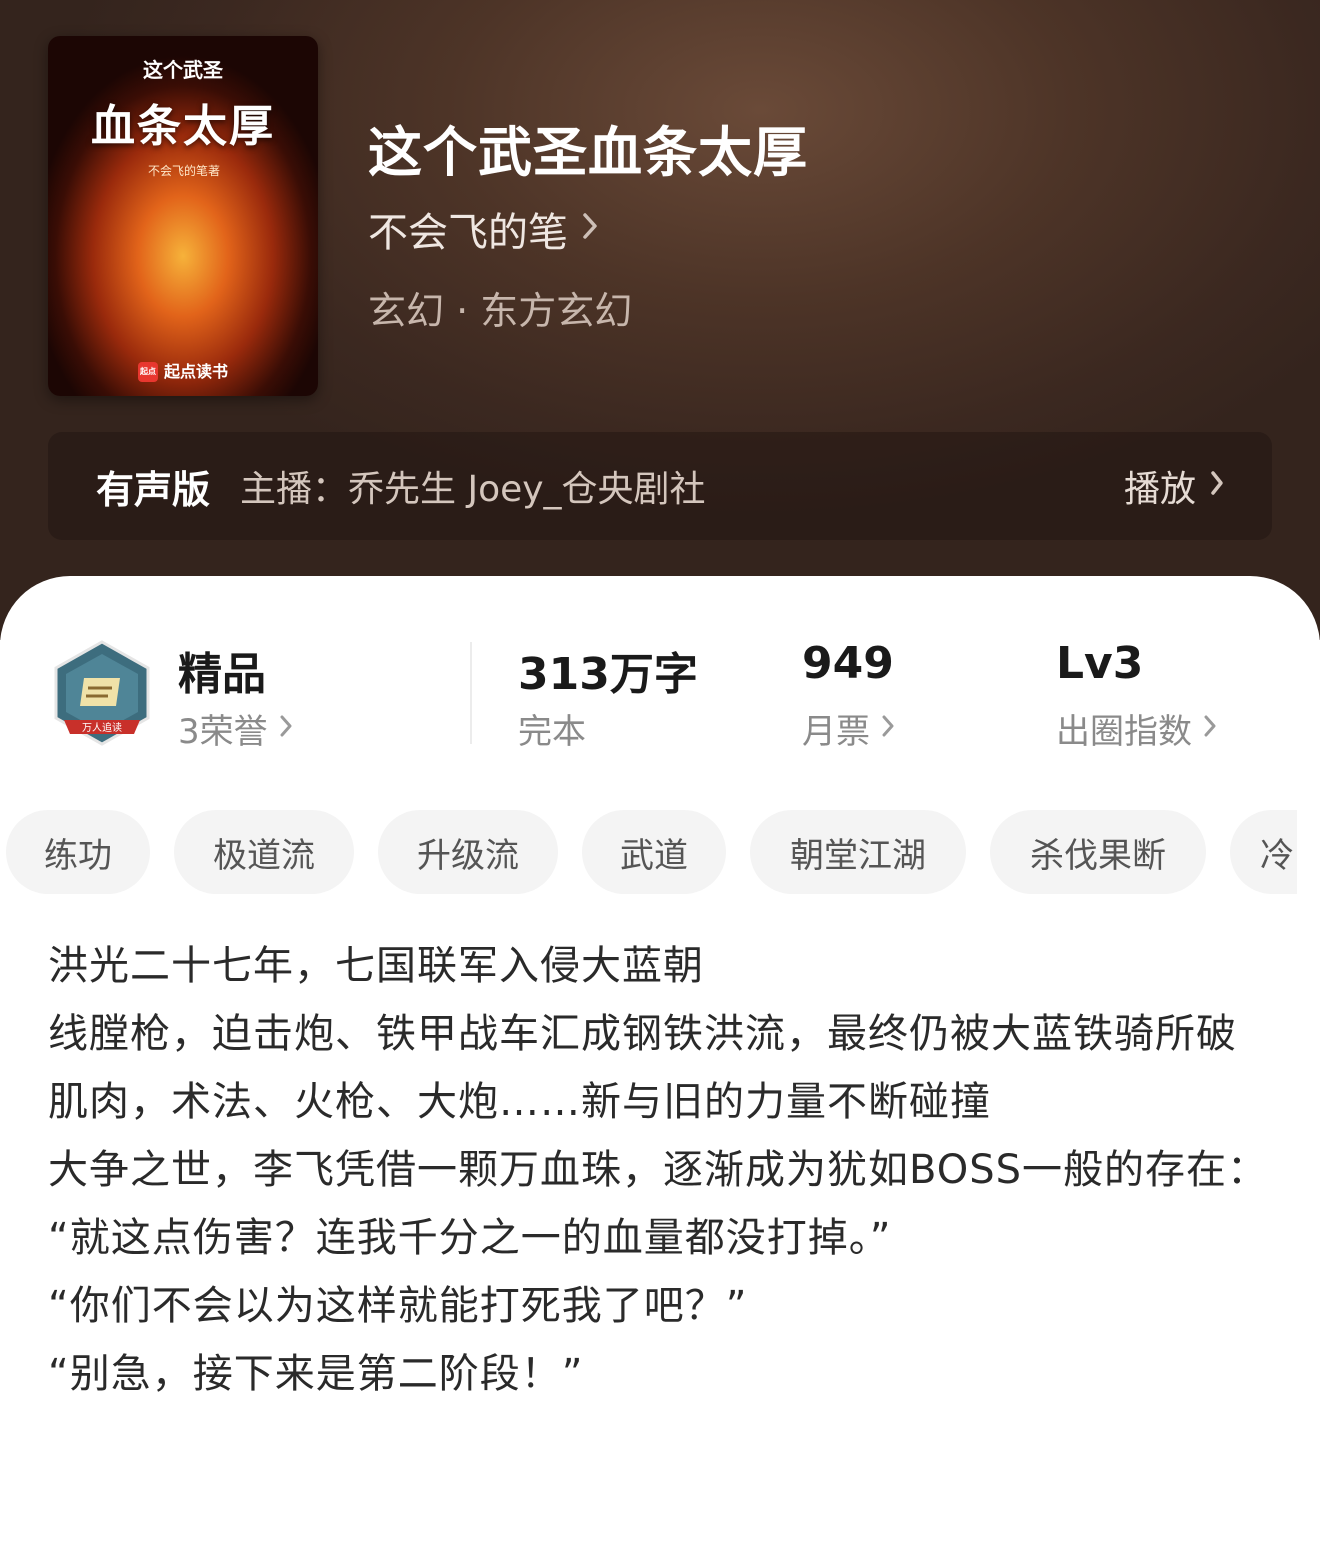  Describe the element at coordinates (147, 372) in the screenshot. I see `publisher-logo-icon: 起点` at that location.